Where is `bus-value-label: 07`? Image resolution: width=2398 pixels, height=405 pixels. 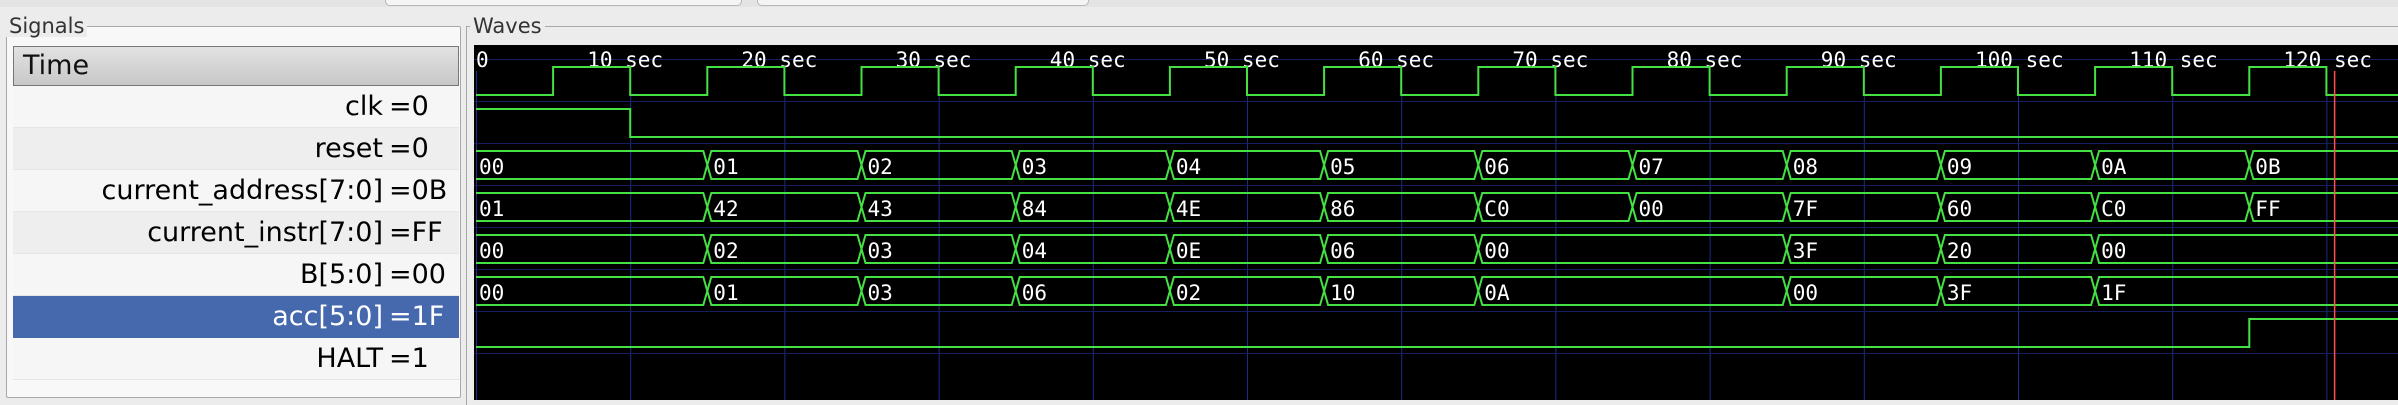
bus-value-label: 07 is located at coordinates (1651, 167).